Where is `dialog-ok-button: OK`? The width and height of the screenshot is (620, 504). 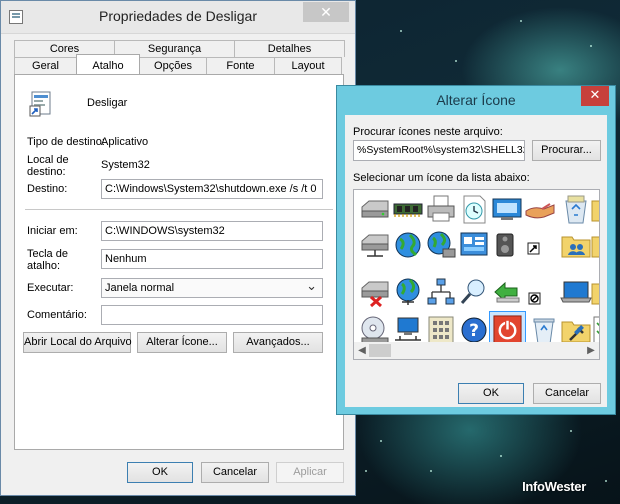 dialog-ok-button: OK is located at coordinates (491, 393).